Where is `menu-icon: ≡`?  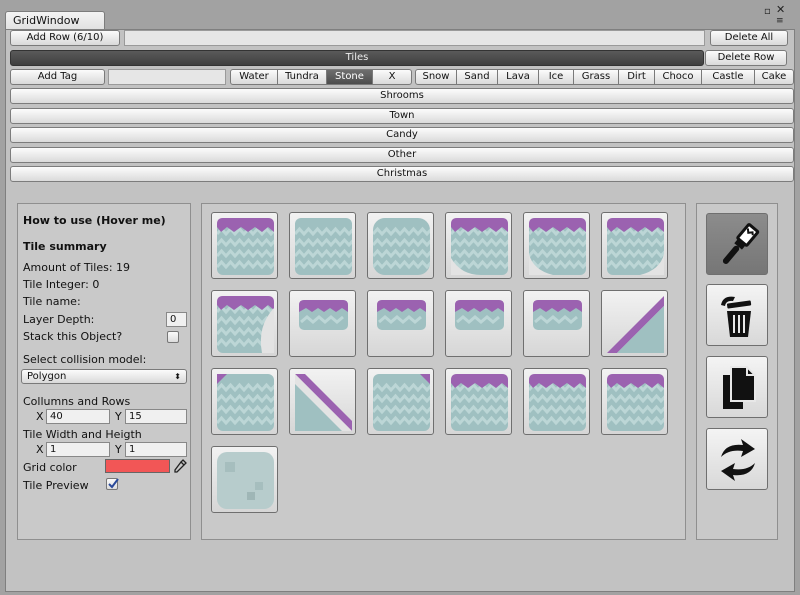 menu-icon: ≡ is located at coordinates (780, 21).